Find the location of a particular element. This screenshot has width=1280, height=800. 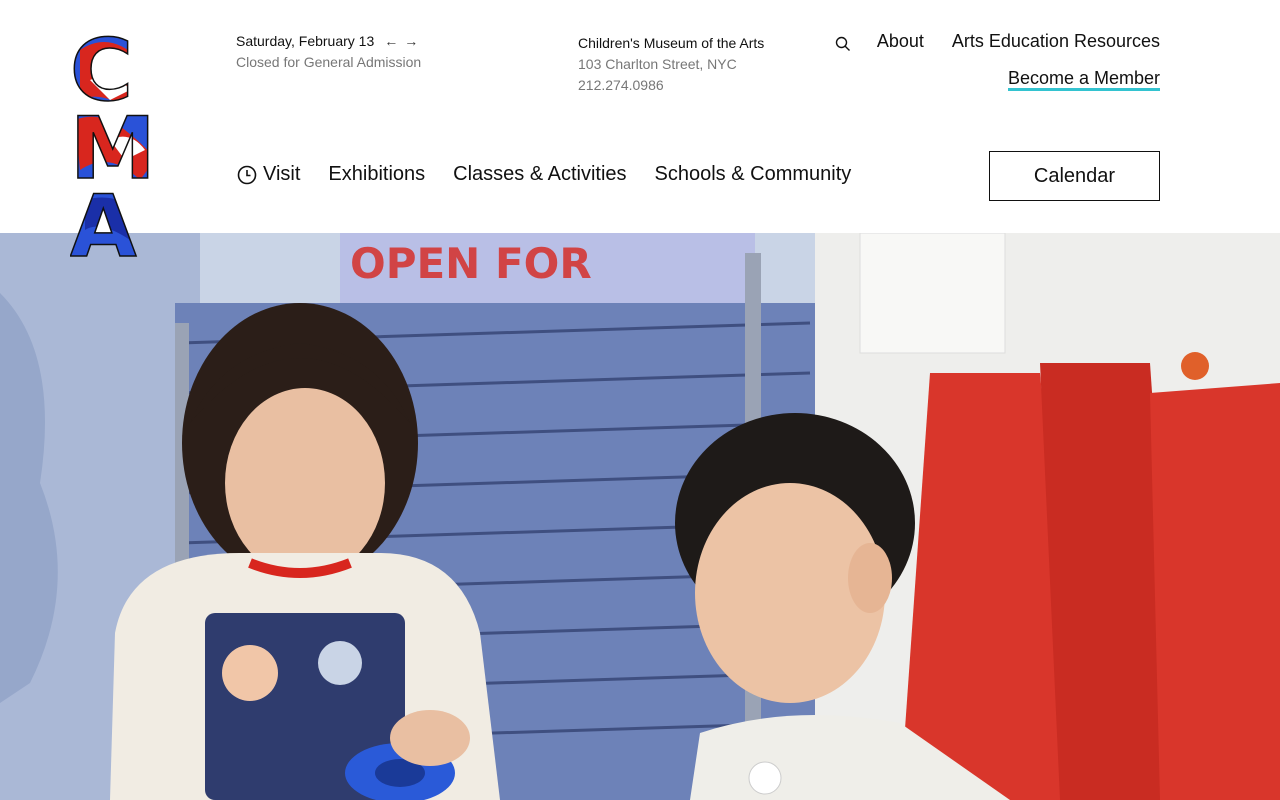

nav-item-visit-label: Visit is located at coordinates (282, 174).